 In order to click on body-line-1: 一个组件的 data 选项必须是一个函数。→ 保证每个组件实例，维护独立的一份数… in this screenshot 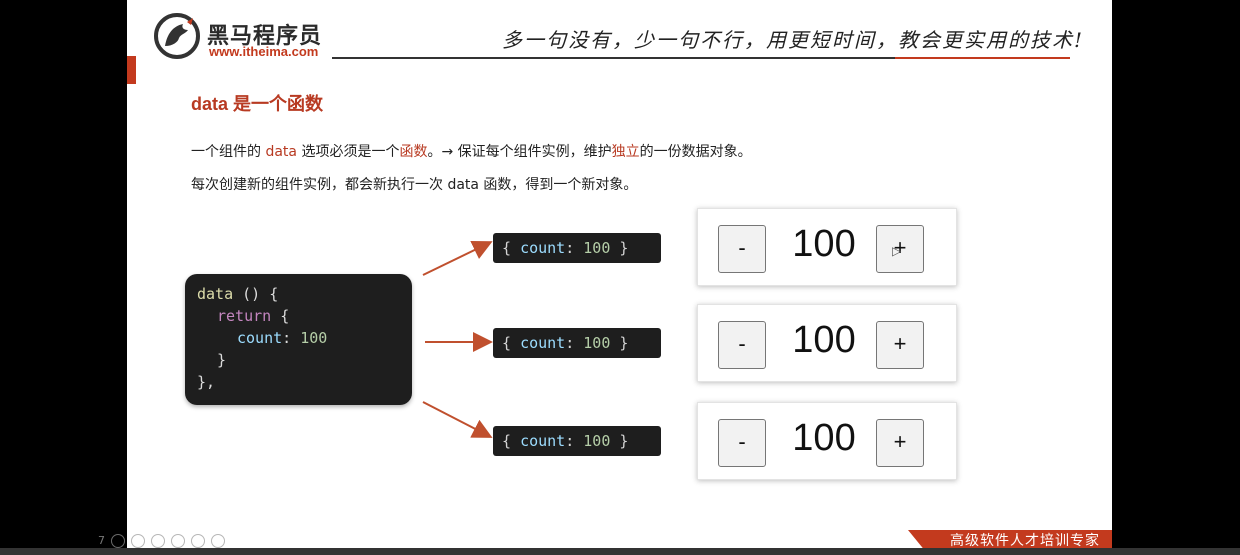, I will do `click(471, 151)`.